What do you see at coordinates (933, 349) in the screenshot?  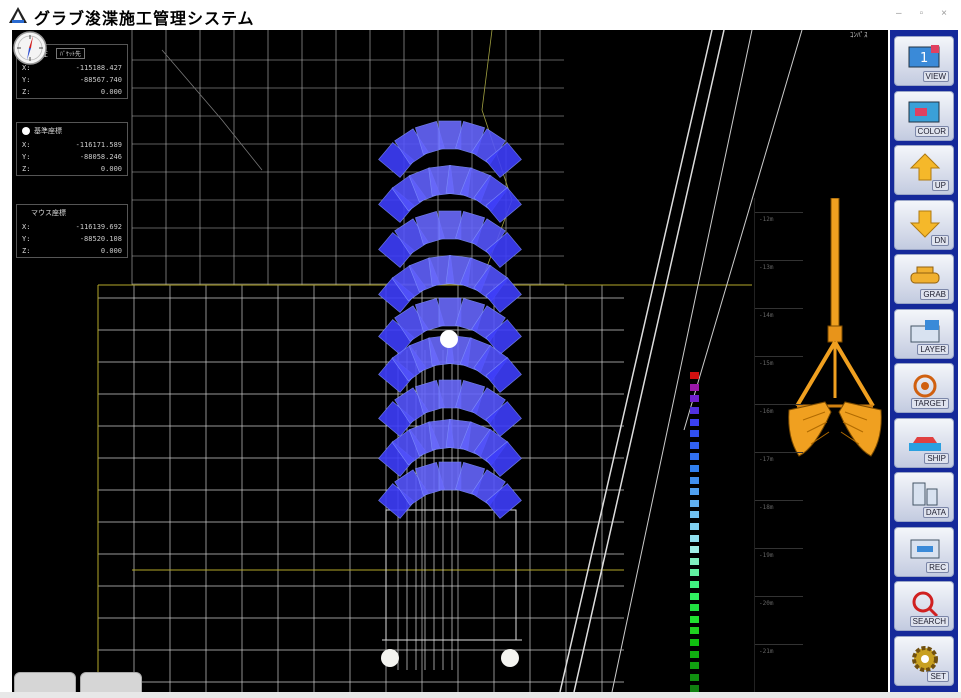 I see `layer-label: LAYER` at bounding box center [933, 349].